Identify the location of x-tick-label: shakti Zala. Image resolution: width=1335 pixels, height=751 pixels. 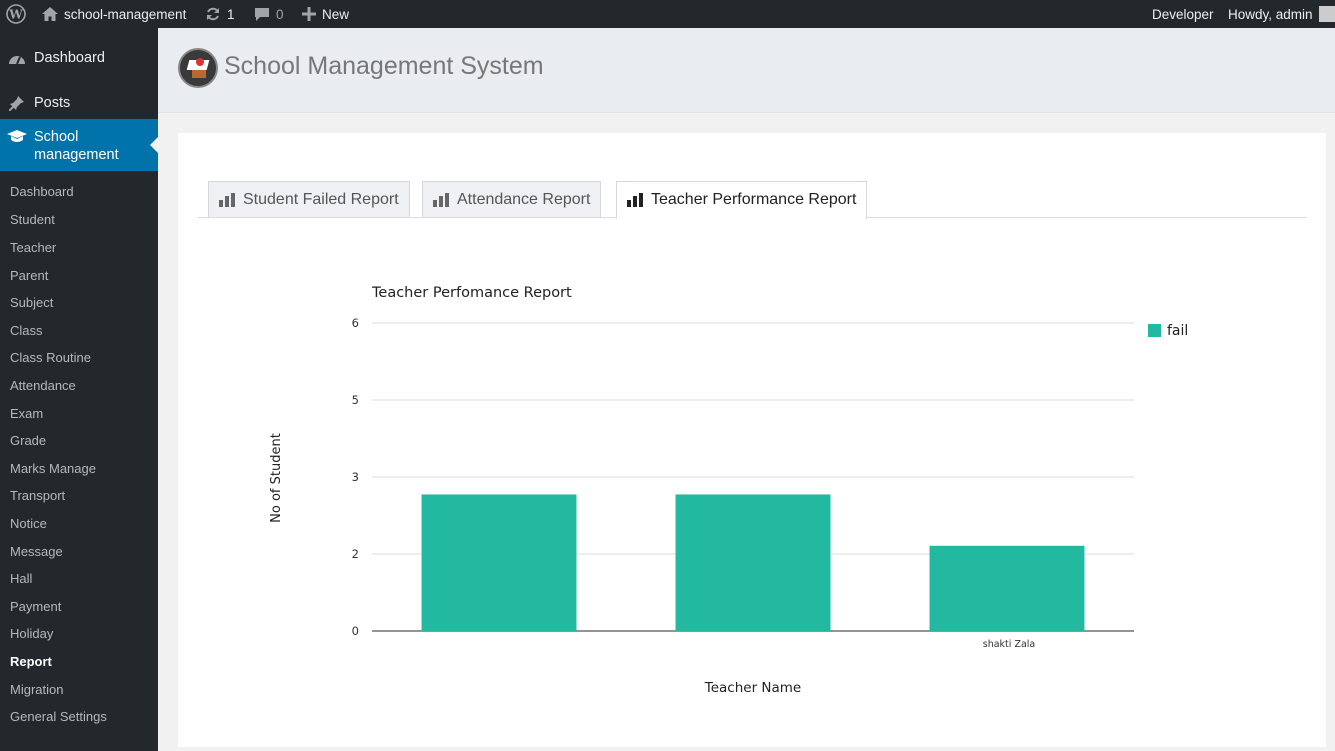
(1009, 644).